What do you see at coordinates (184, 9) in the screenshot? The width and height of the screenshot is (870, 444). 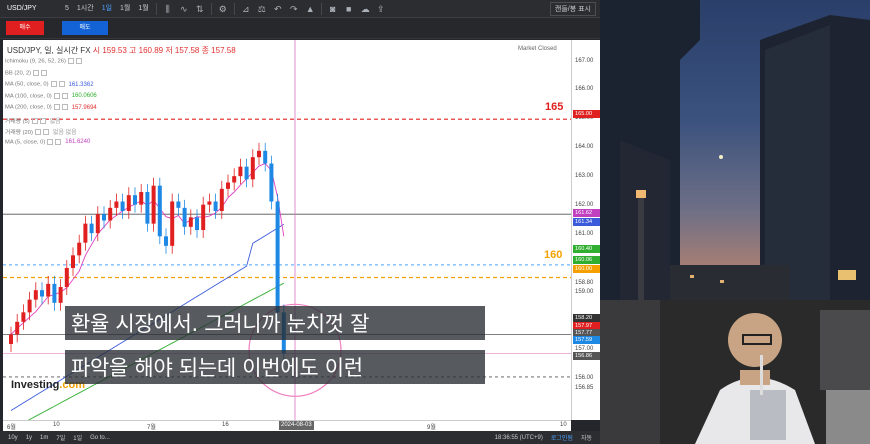 I see `indicator-icon: ∿` at bounding box center [184, 9].